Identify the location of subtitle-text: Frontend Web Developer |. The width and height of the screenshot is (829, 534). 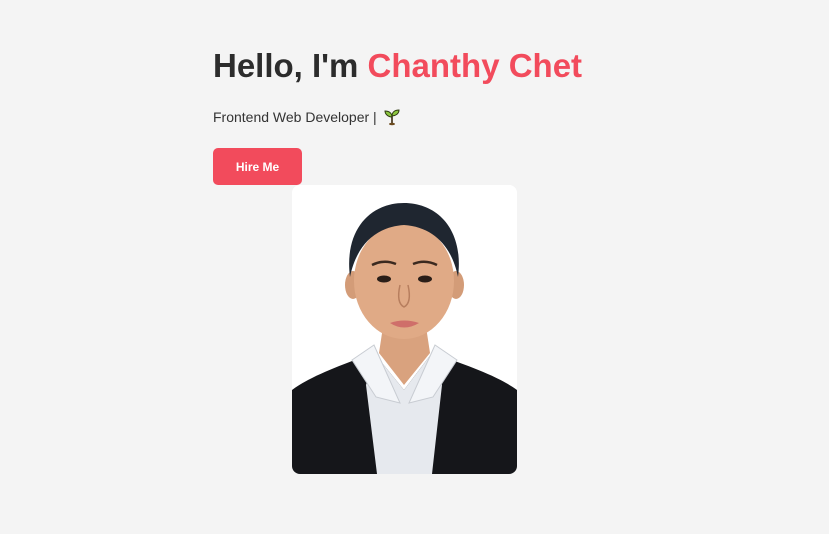
(295, 117).